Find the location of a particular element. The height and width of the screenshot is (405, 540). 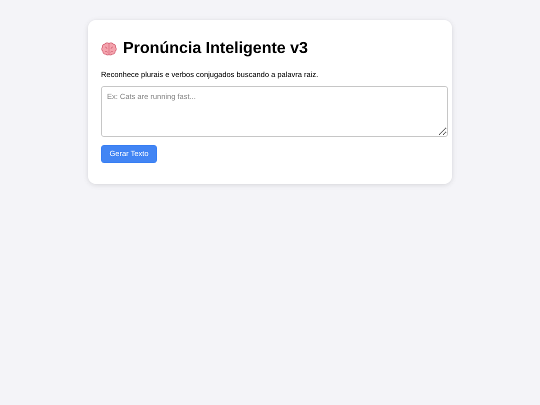

brain-icon is located at coordinates (109, 49).